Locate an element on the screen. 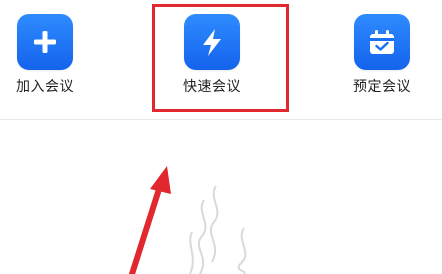  red-arrow-icon is located at coordinates (150, 220).